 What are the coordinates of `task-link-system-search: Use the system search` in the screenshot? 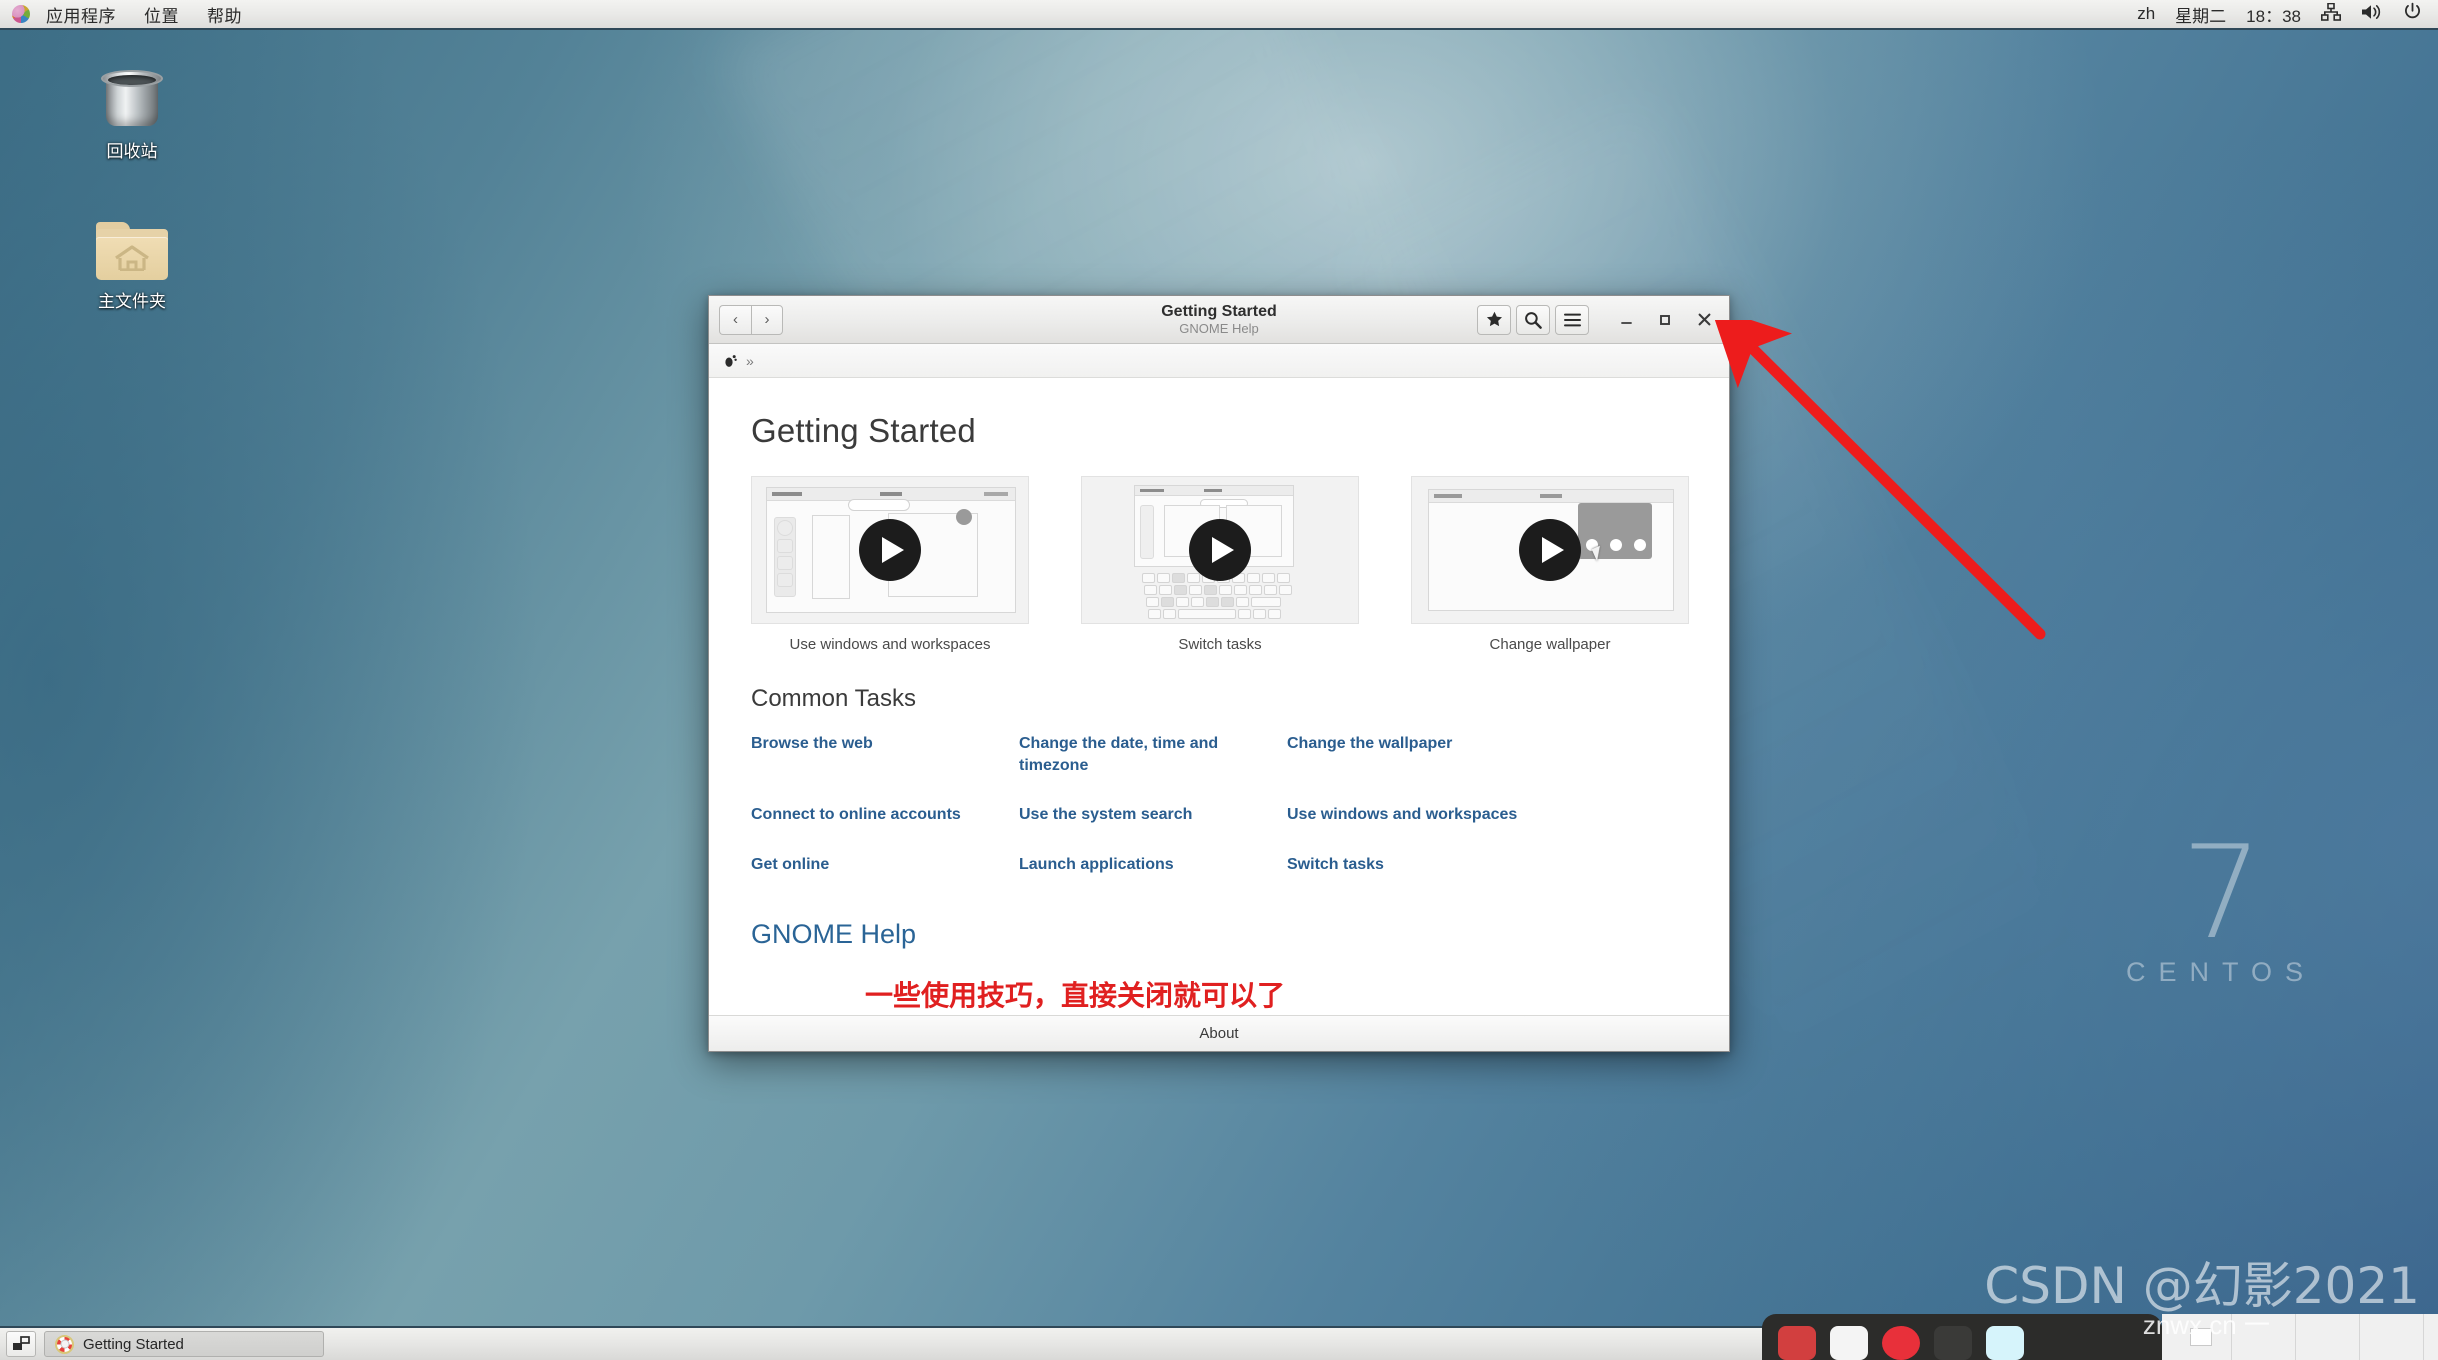 It's located at (1139, 829).